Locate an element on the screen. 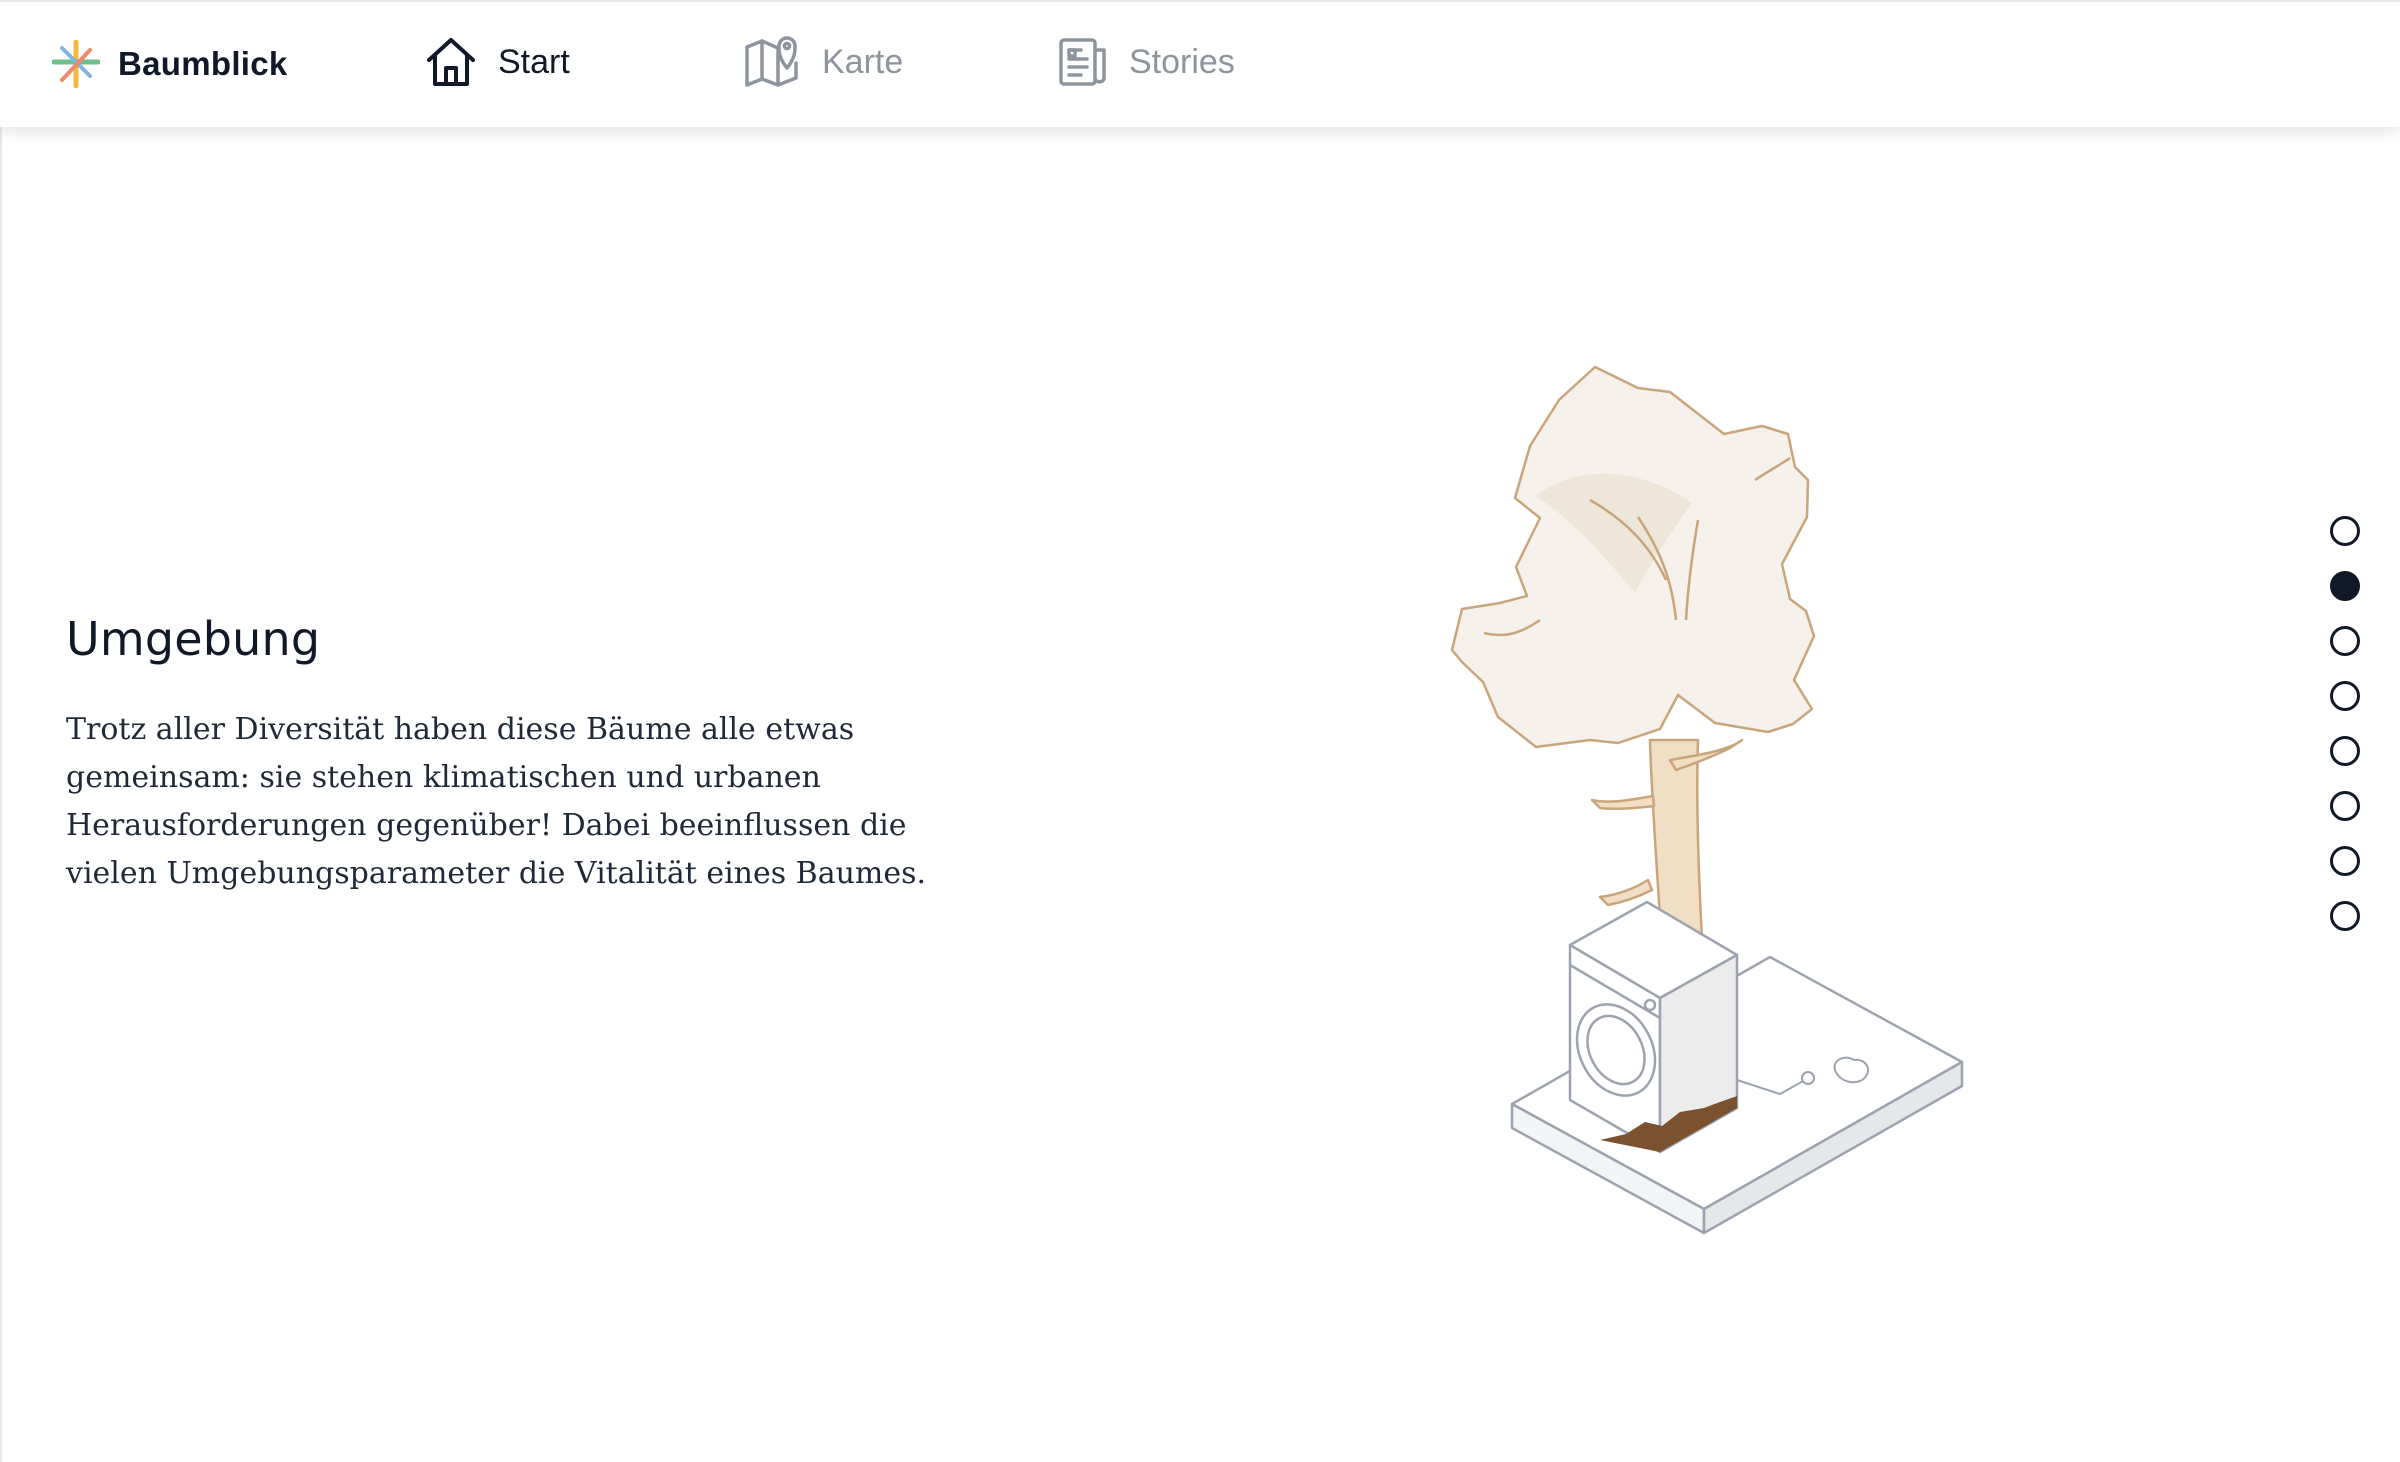  baumblick-logo-icon is located at coordinates (76, 64).